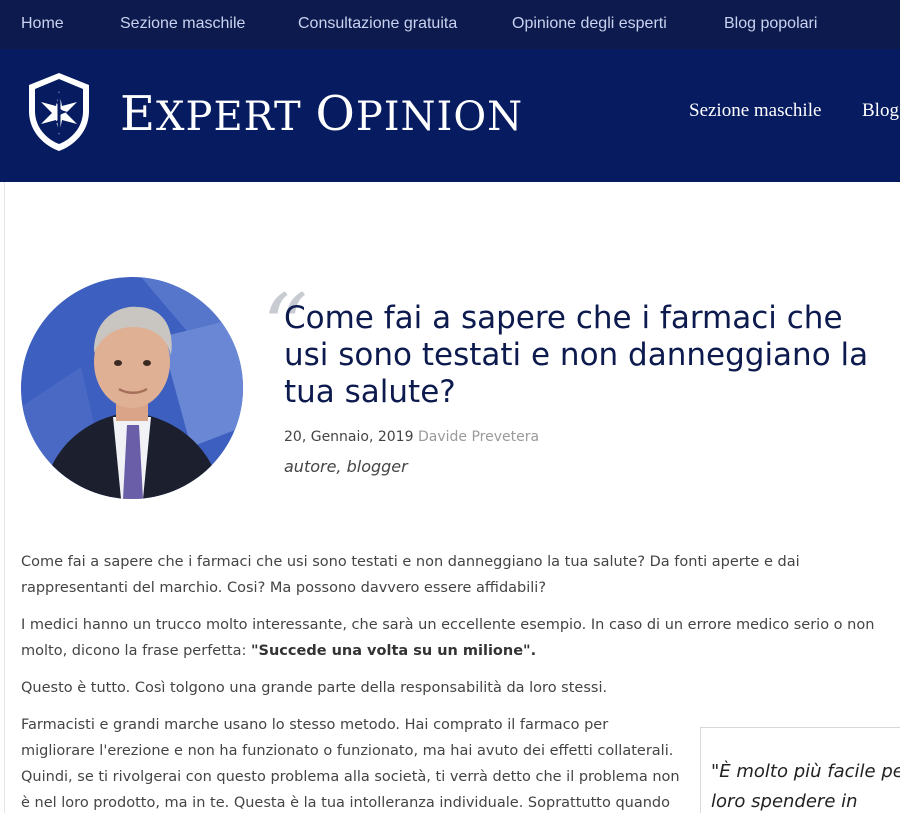 The width and height of the screenshot is (900, 813). I want to click on sidebar-quote-line-1: "È molto più facile per, so click(805, 771).